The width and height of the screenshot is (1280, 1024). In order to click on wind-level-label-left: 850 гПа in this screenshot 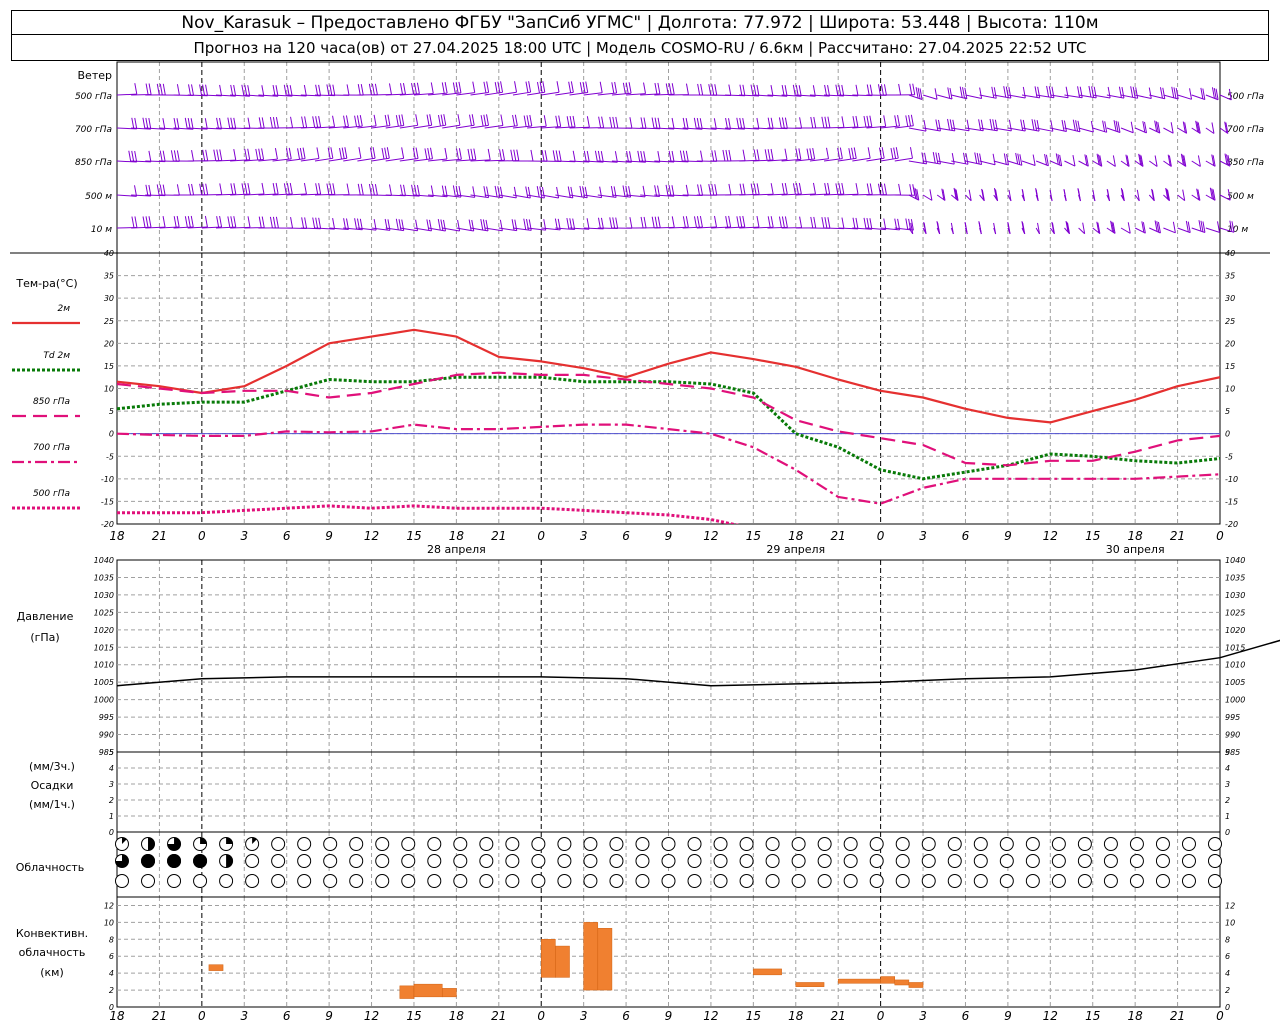, I will do `click(93, 163)`.